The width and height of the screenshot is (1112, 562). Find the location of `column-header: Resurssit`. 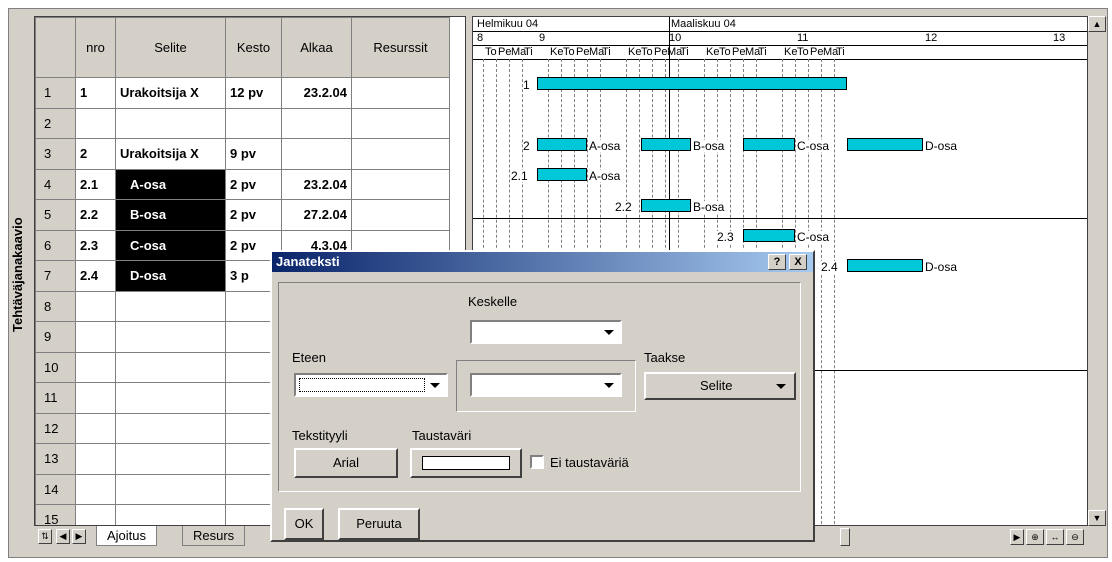

column-header: Resurssit is located at coordinates (400, 47).